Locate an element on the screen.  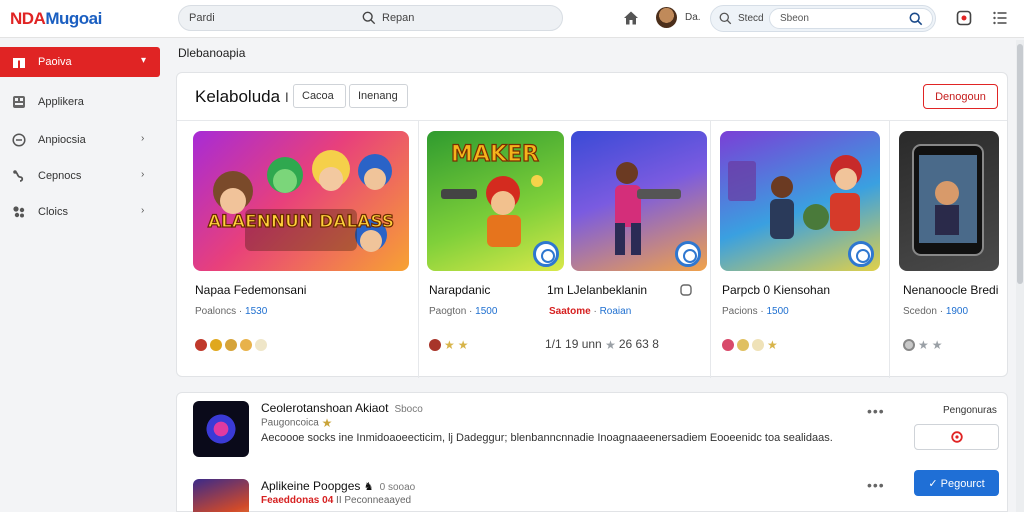
rating-row: ★ is located at coordinates (751, 344).